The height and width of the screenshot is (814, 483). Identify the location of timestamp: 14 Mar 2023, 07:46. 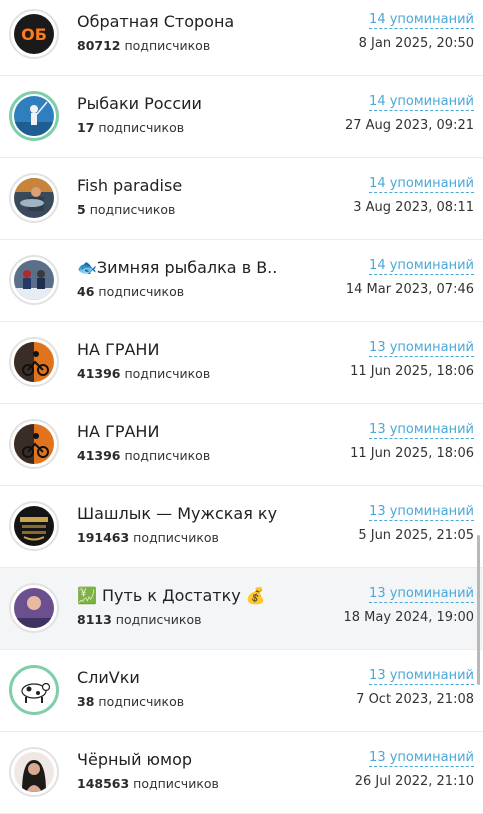
(409, 289).